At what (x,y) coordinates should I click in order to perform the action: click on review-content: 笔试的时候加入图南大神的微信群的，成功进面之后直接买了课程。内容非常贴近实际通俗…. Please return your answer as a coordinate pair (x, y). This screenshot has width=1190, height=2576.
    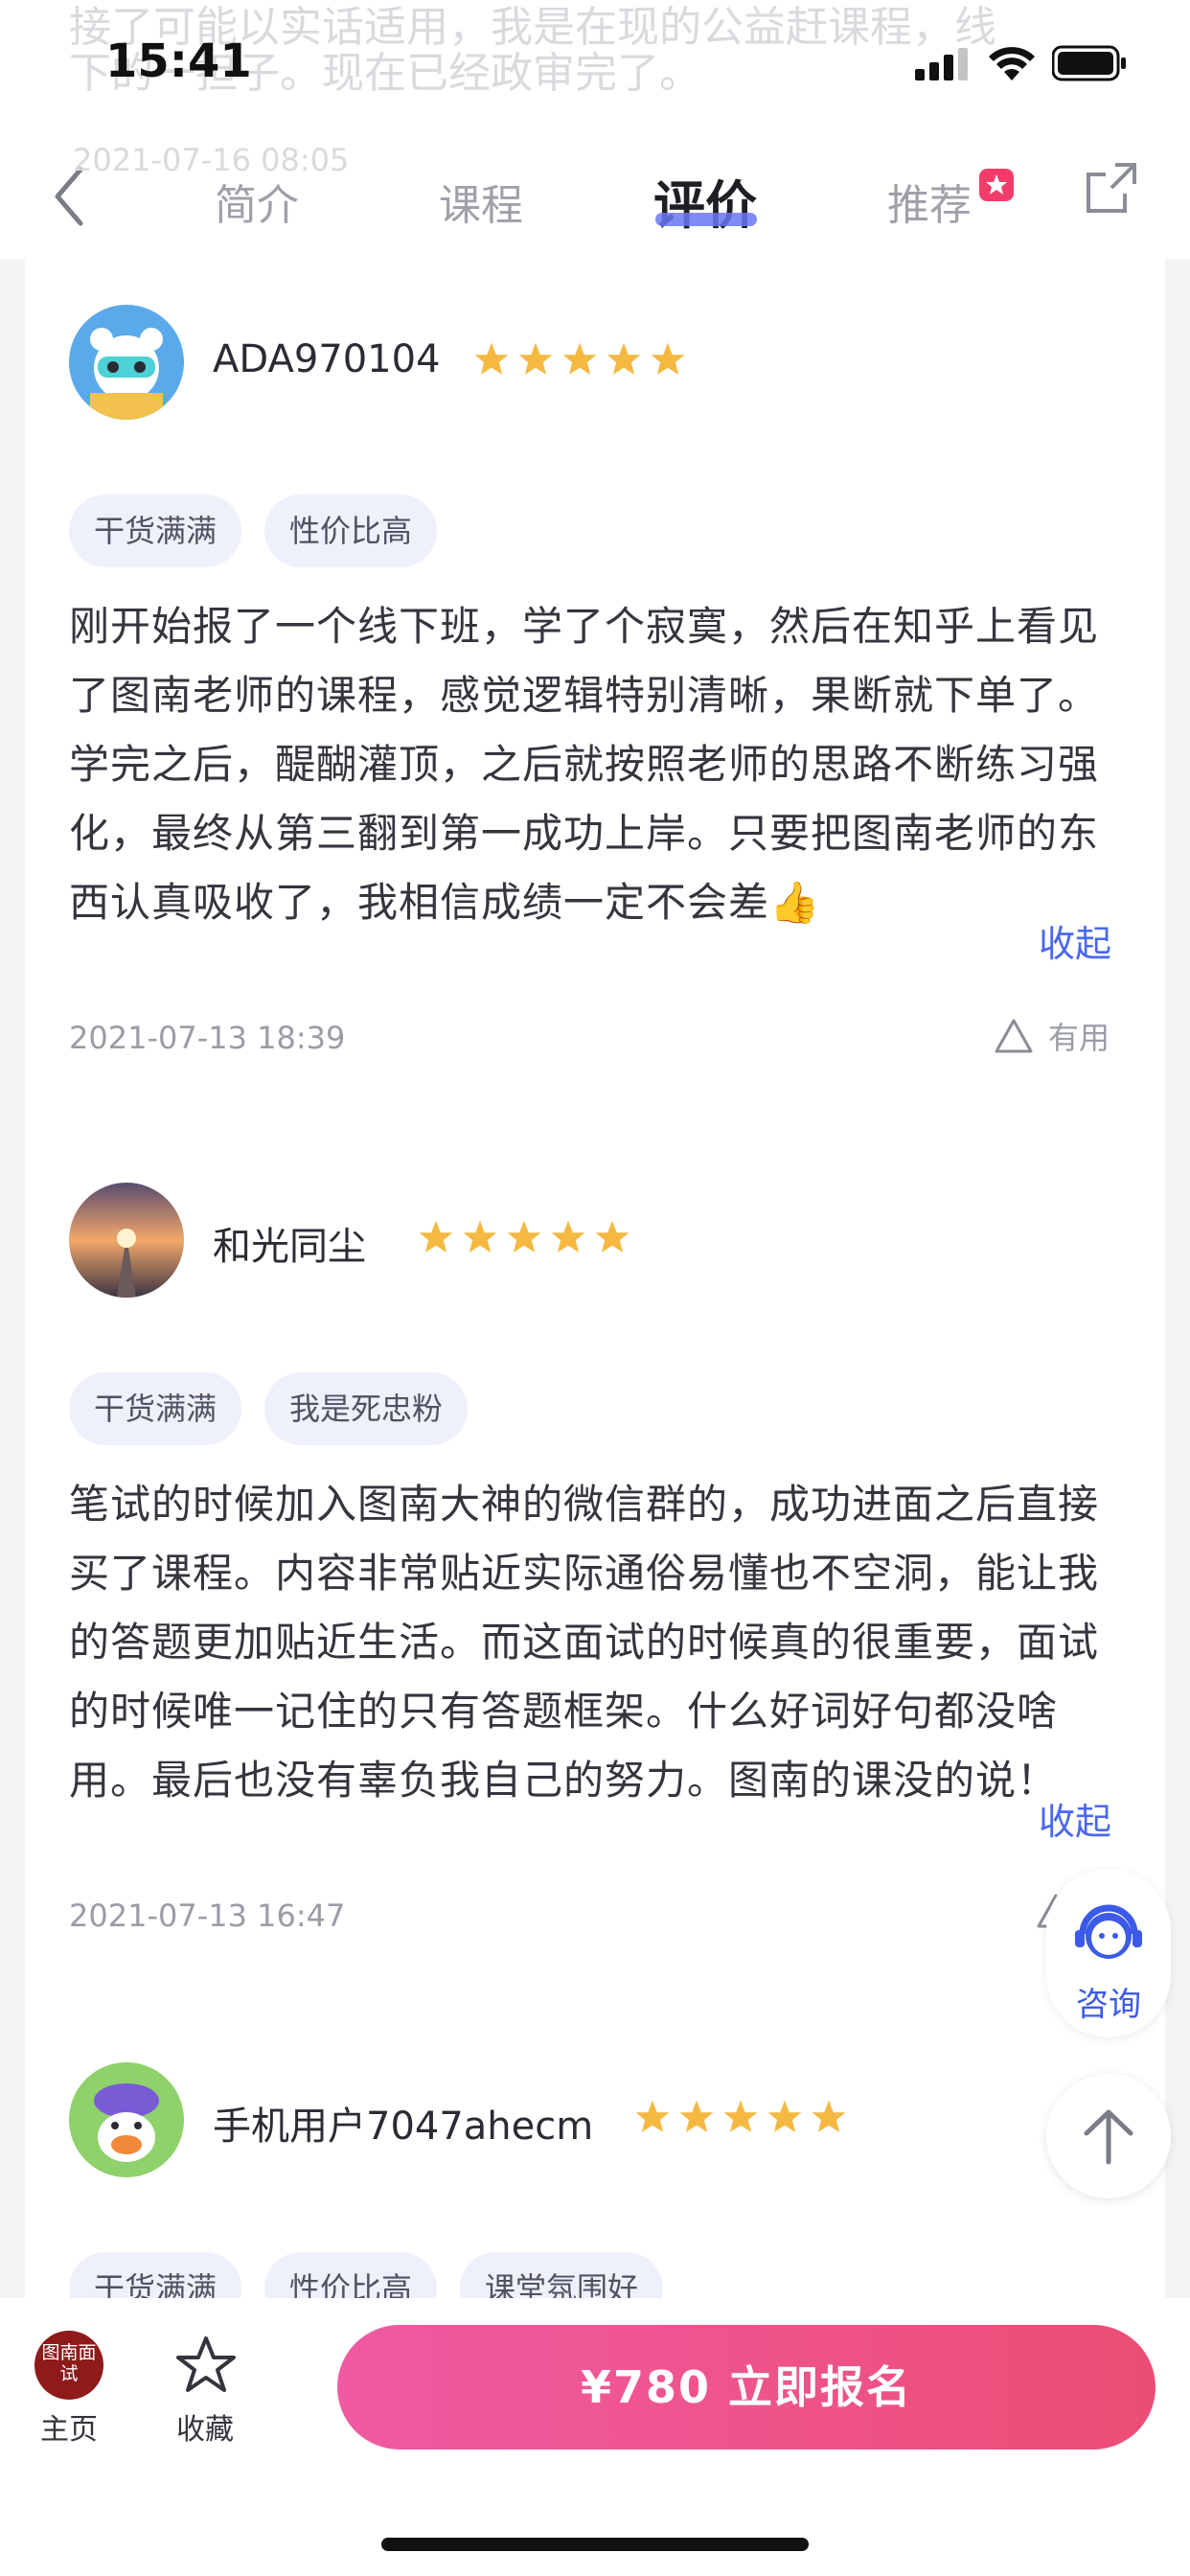
    Looking at the image, I should click on (585, 1642).